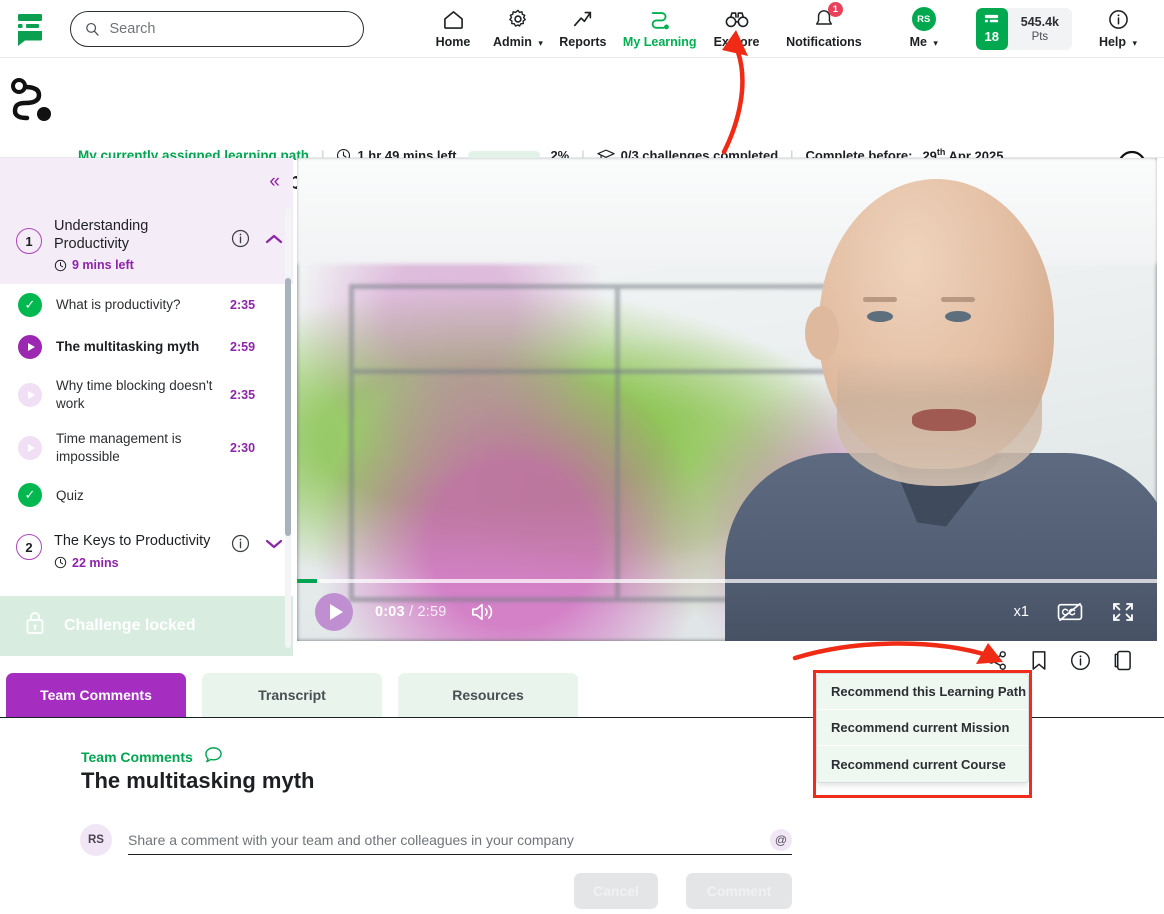 The width and height of the screenshot is (1164, 914). I want to click on search-box, so click(217, 28).